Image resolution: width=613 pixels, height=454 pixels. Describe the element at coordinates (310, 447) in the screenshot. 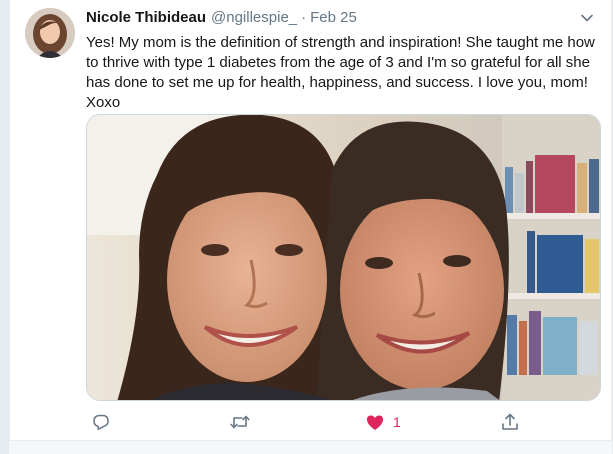

I see `timeline-divider` at that location.